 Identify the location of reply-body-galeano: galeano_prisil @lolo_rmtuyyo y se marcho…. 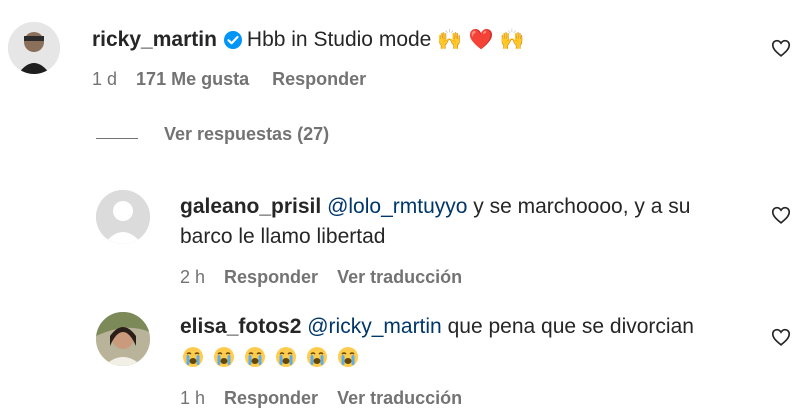
(435, 207).